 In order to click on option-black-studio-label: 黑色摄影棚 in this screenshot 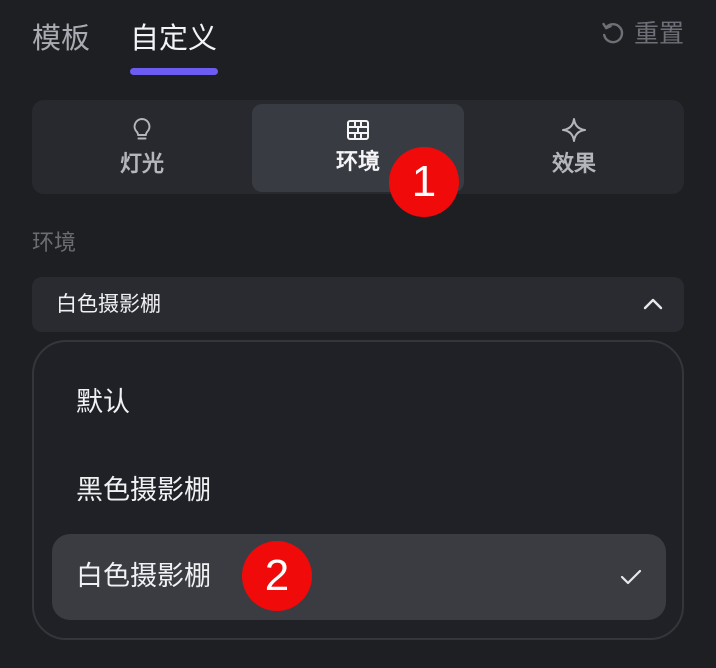, I will do `click(143, 490)`.